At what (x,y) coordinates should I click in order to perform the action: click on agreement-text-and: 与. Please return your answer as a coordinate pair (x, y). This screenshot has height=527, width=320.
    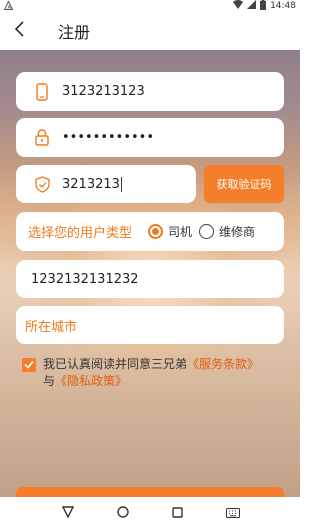
    Looking at the image, I should click on (49, 381).